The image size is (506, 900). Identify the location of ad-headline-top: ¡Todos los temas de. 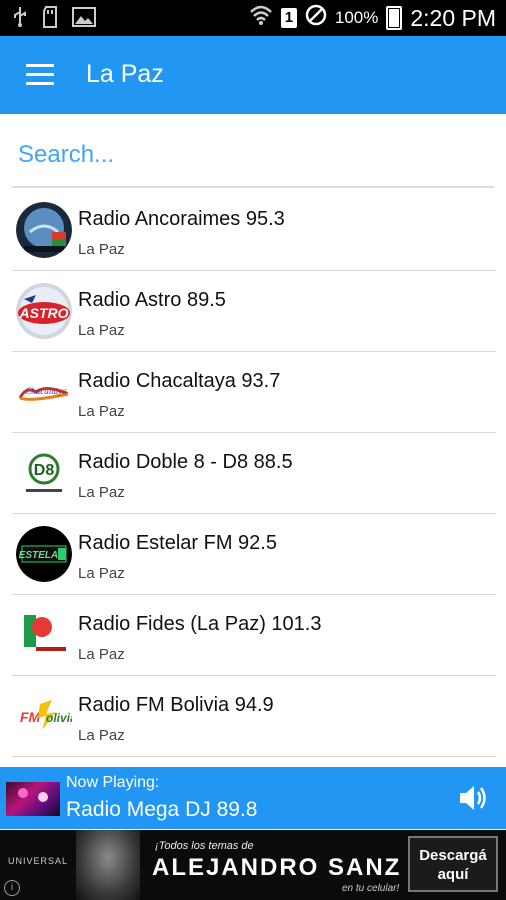
(204, 846).